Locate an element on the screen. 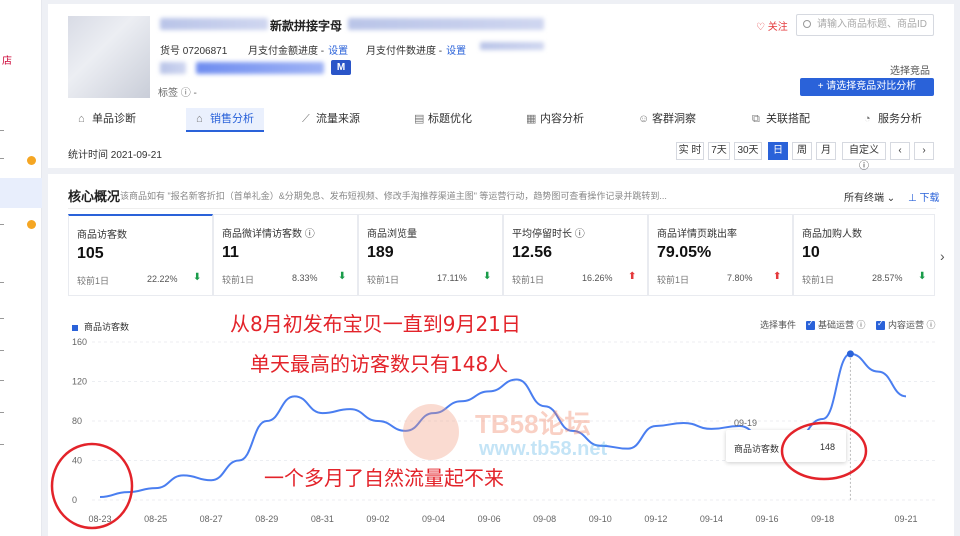  tab-traffic-source: ⟋ 流量来源 is located at coordinates (331, 120).